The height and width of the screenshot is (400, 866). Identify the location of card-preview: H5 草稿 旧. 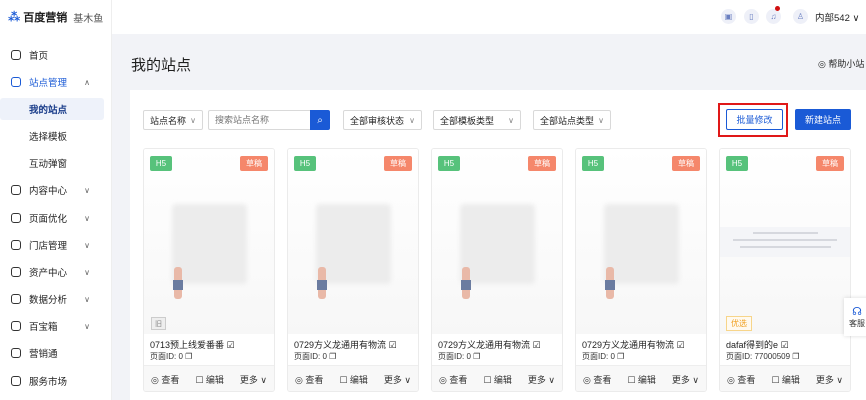
(209, 241).